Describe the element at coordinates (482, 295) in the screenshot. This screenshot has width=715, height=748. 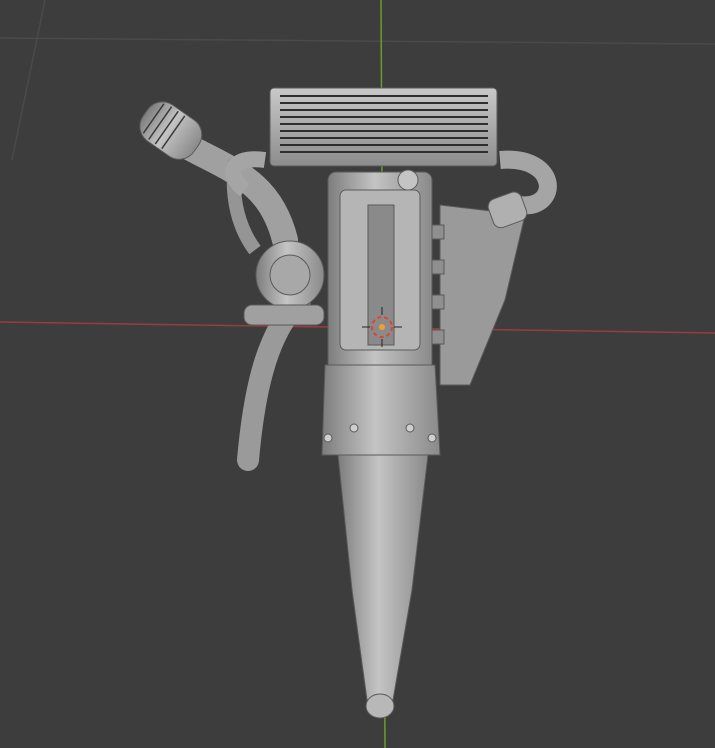
I see `intake-manifold` at that location.